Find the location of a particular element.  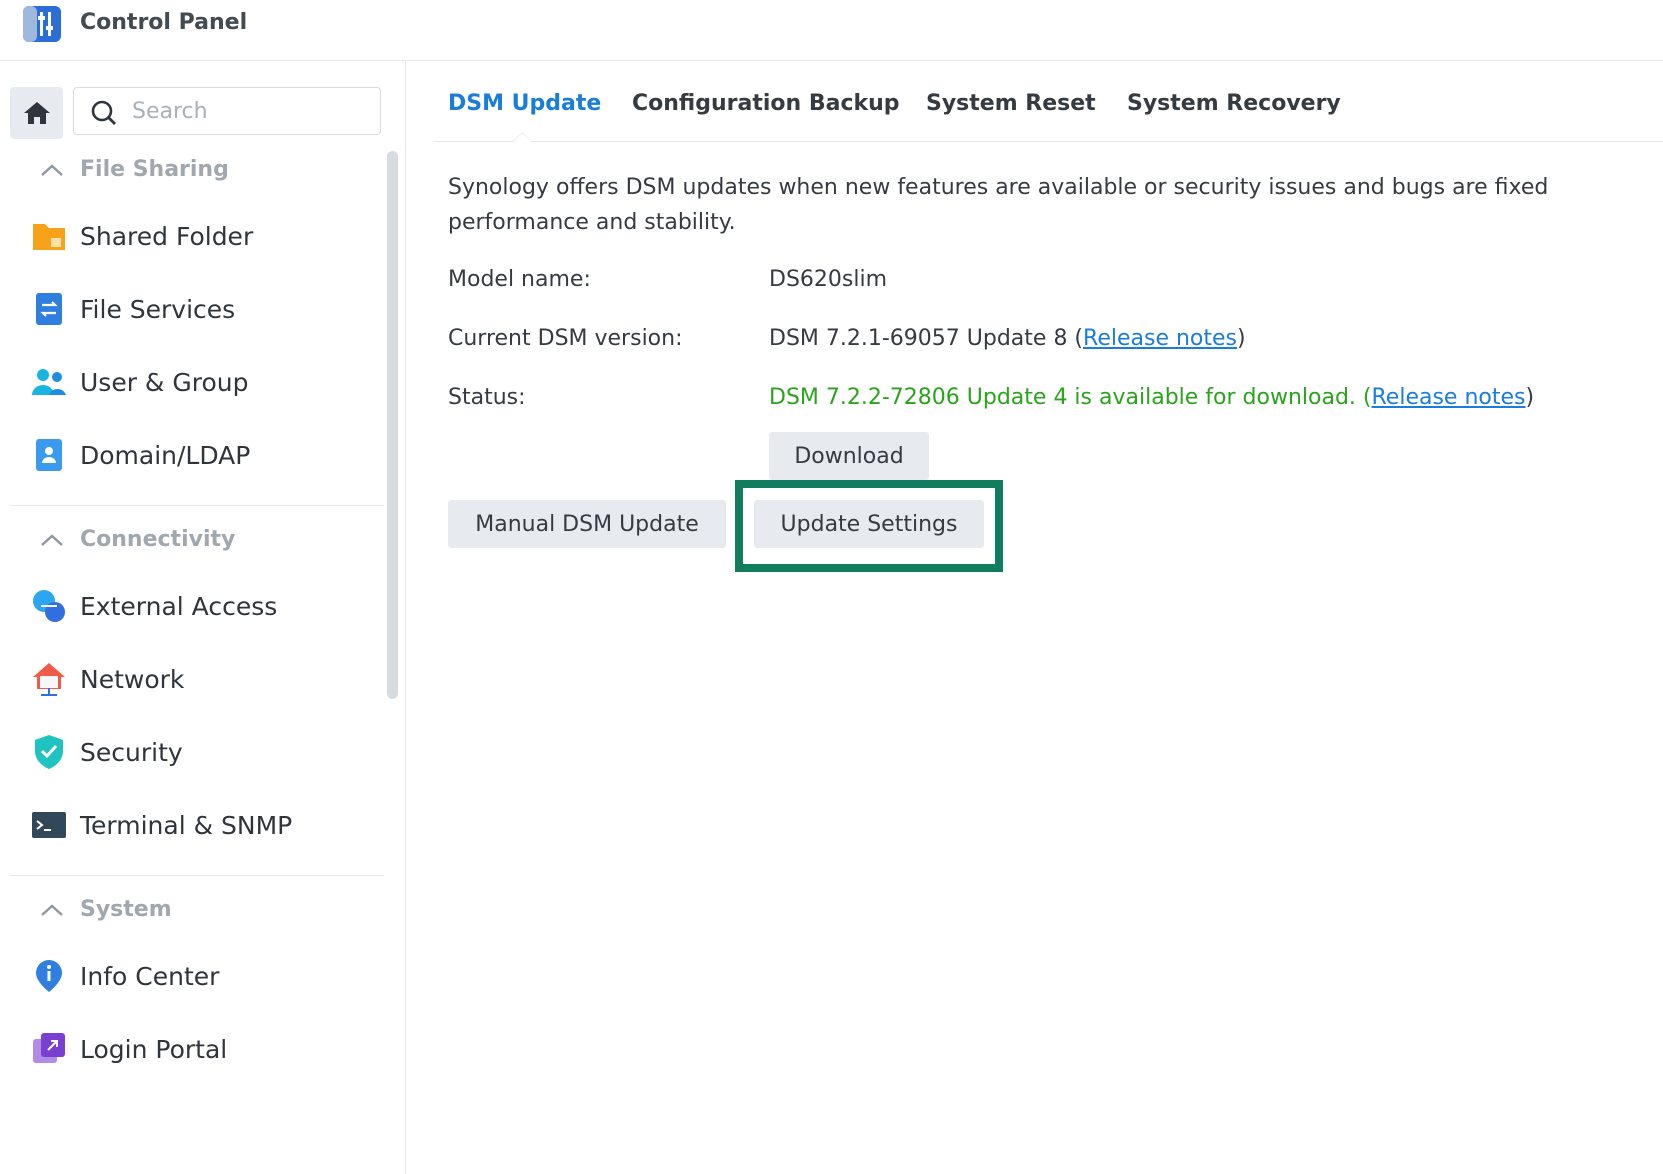

sidebar-item-label: File Services is located at coordinates (158, 309).